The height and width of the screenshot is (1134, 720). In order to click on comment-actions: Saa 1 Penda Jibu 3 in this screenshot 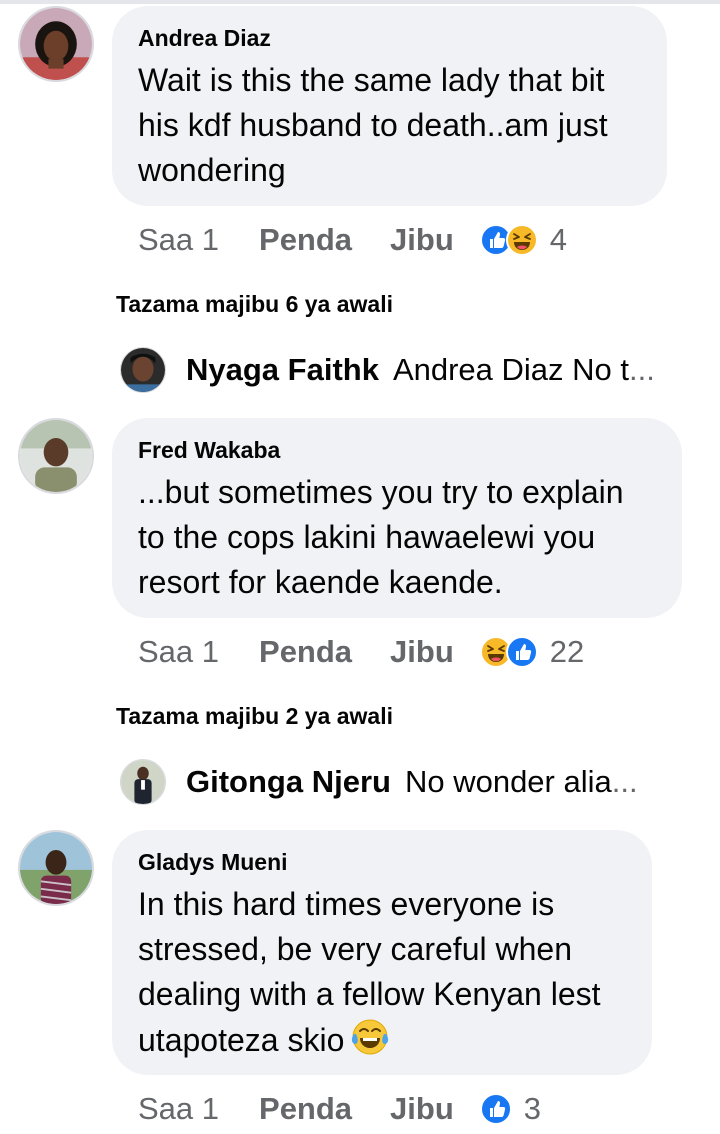, I will do `click(339, 1109)`.